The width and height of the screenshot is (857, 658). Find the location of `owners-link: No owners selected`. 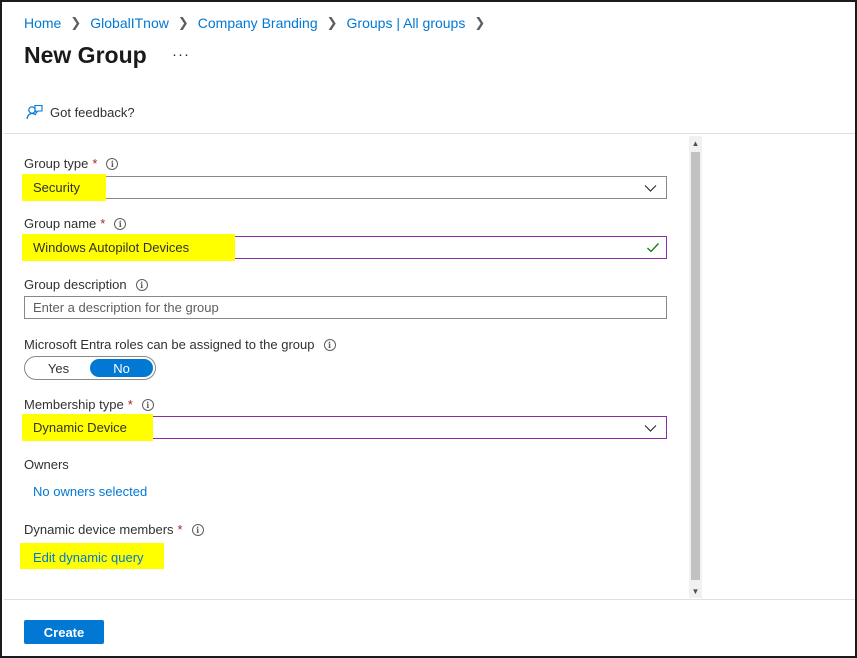

owners-link: No owners selected is located at coordinates (90, 491).